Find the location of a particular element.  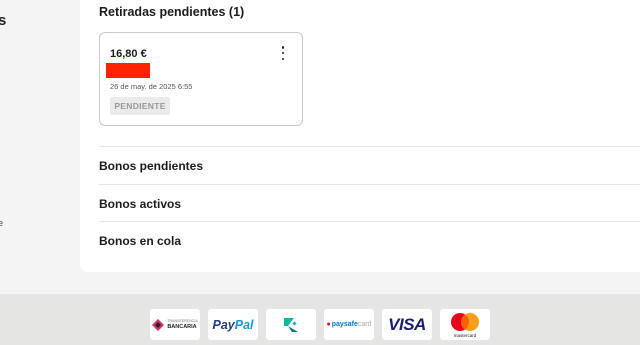

visa-logo: VISA is located at coordinates (407, 324).